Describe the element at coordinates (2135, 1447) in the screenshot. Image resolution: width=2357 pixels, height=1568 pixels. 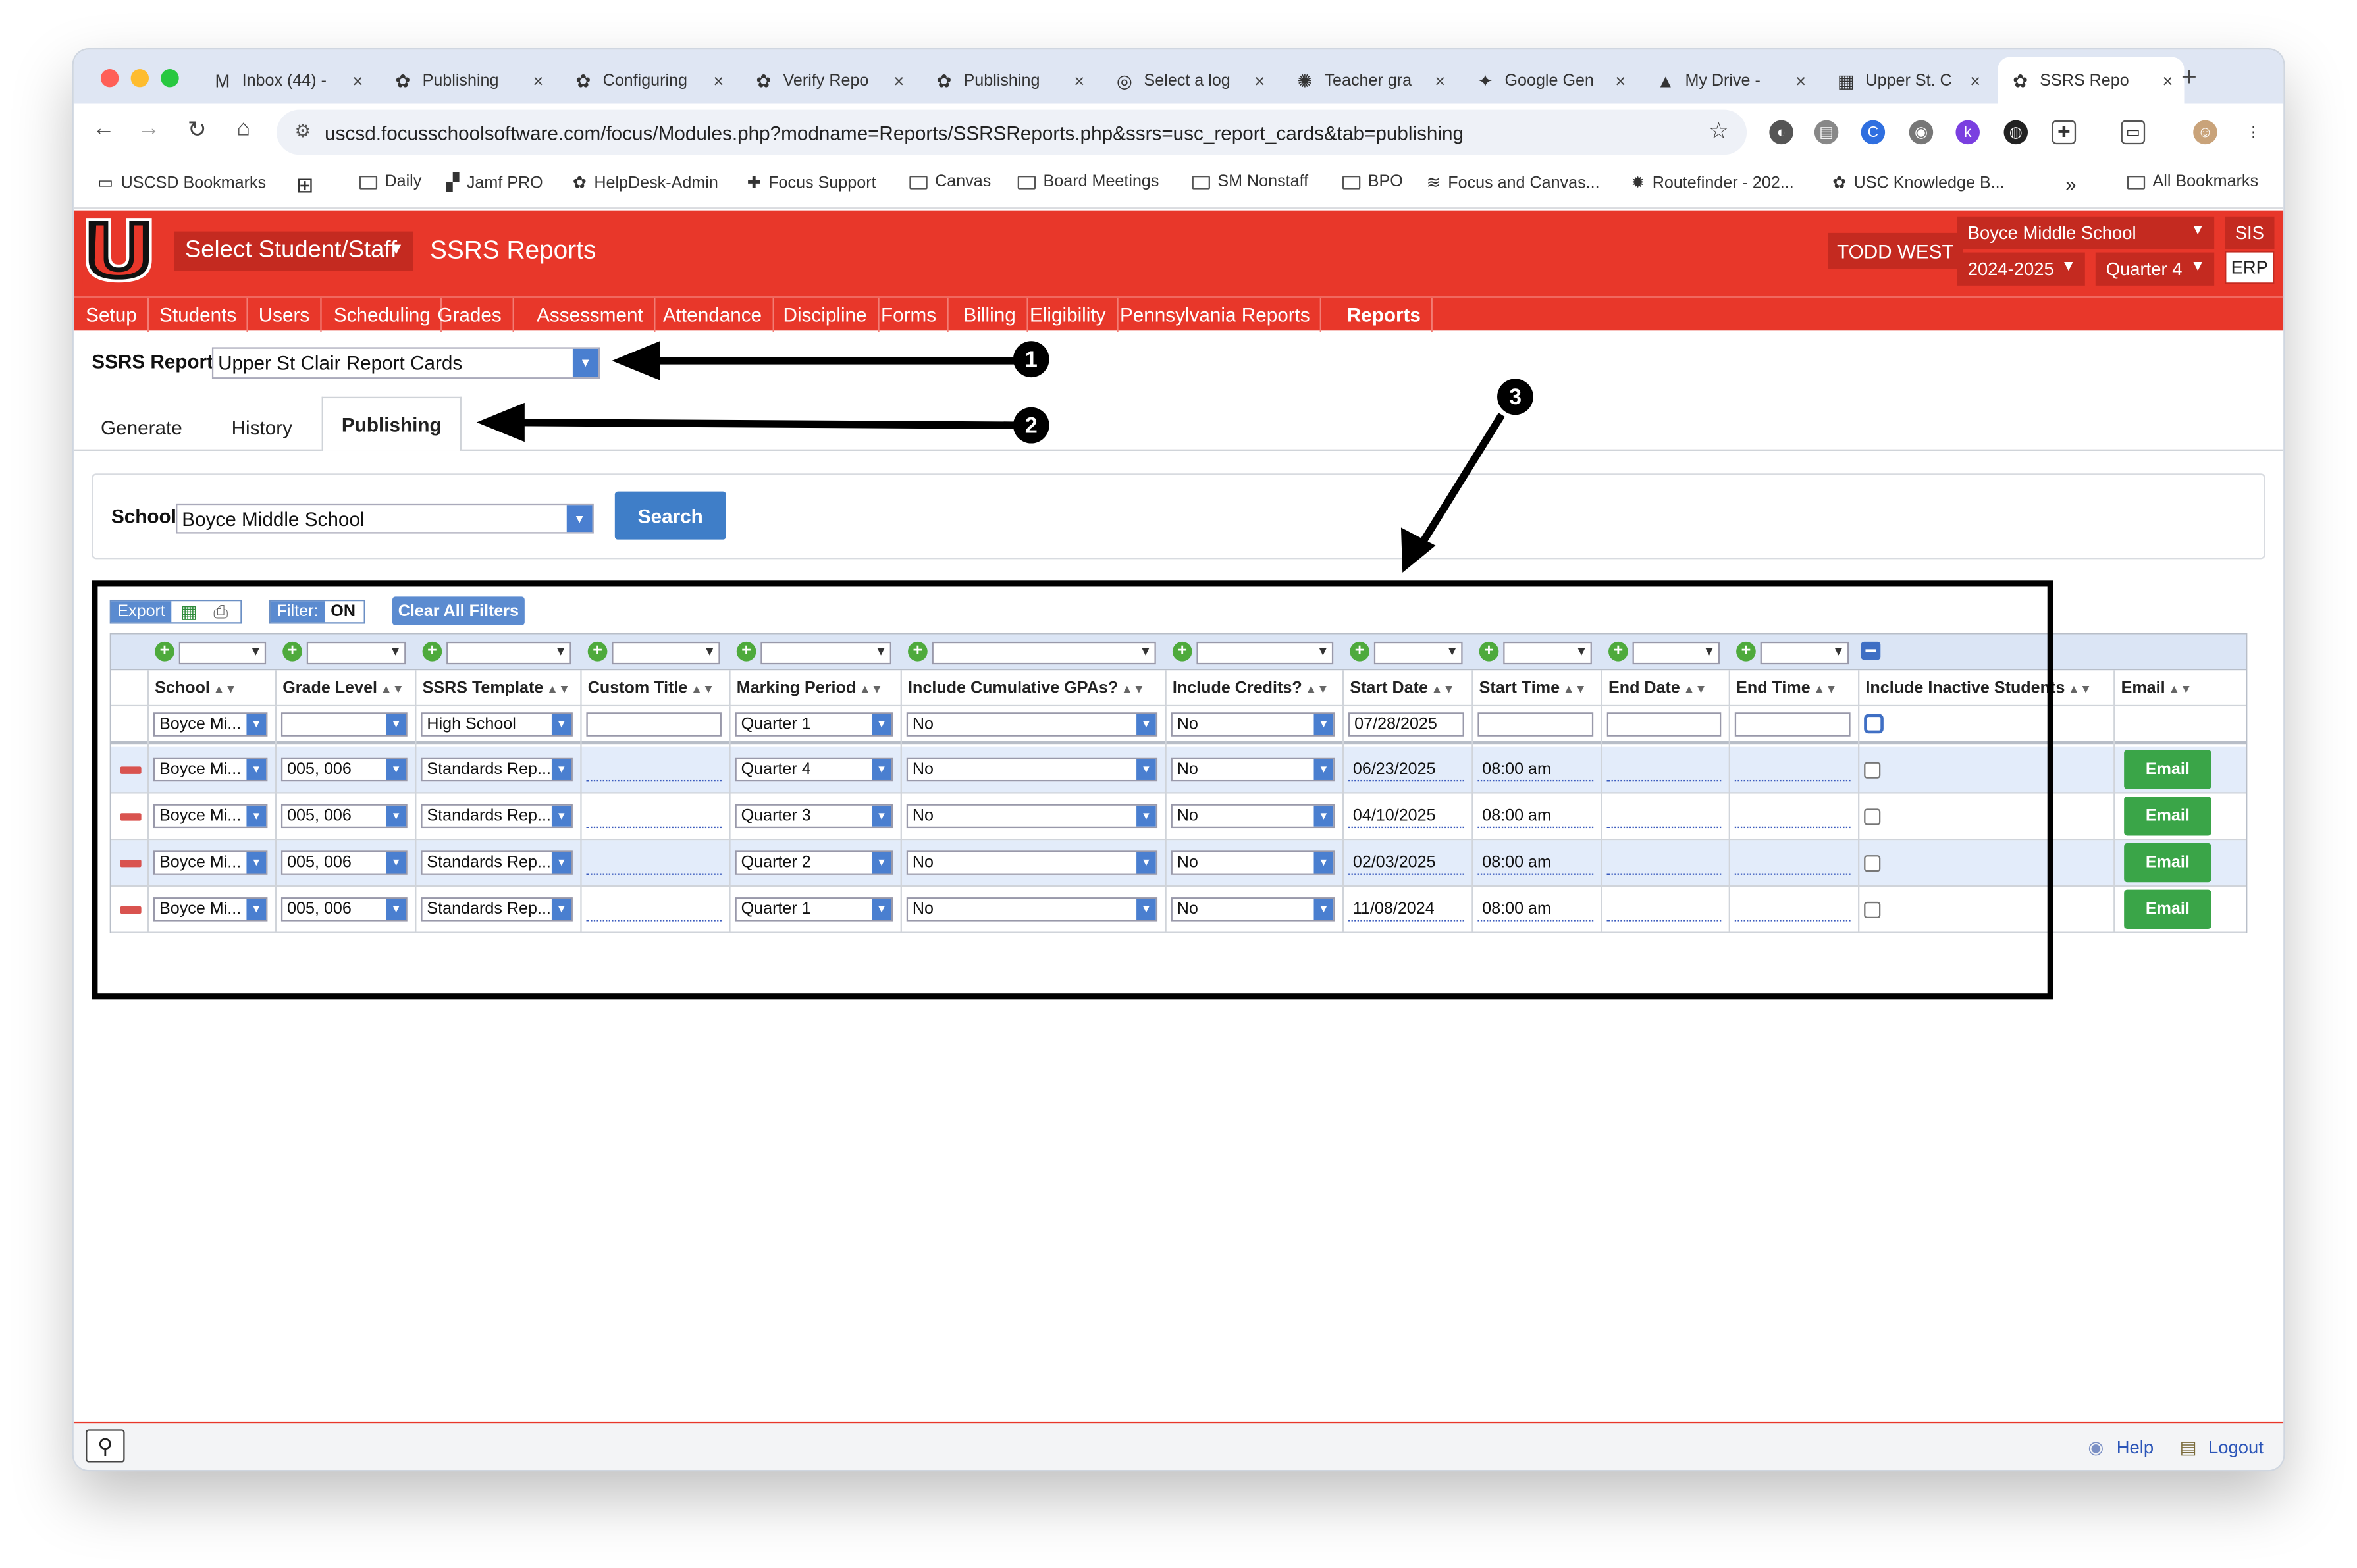
I see `help-link: Help` at that location.